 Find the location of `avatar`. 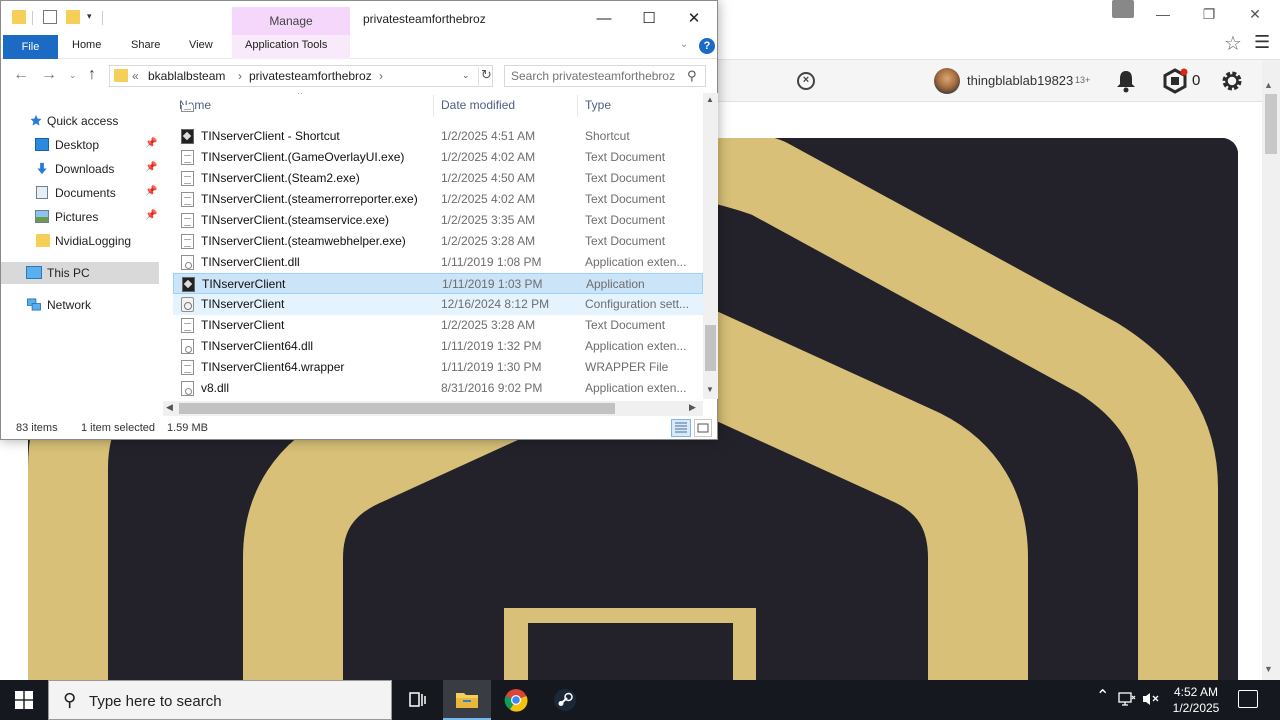

avatar is located at coordinates (947, 81).